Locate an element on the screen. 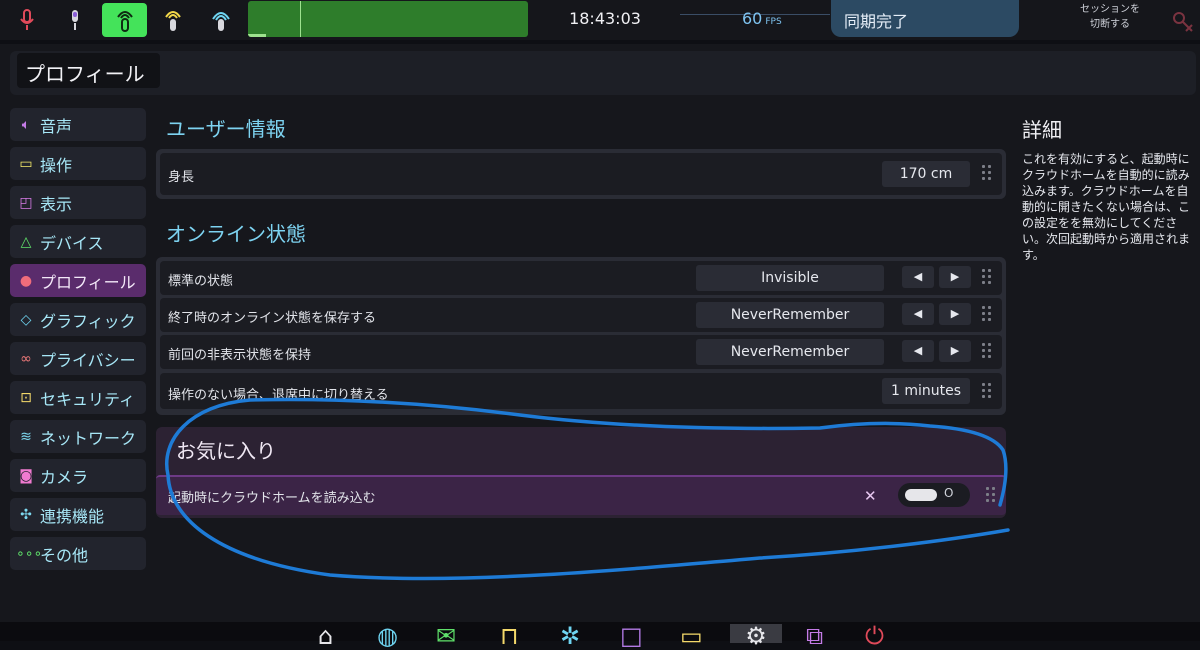 This screenshot has width=1200, height=650. home-icon: ⌂ is located at coordinates (325, 636).